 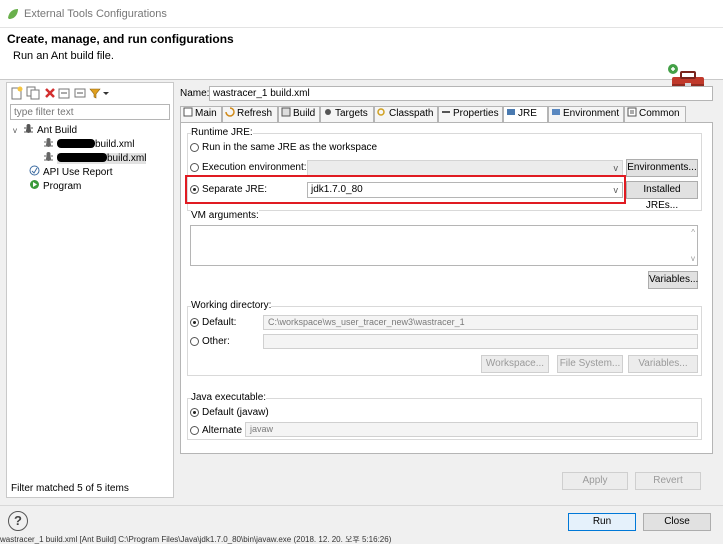 I want to click on duplicate-icon, so click(x=33, y=93).